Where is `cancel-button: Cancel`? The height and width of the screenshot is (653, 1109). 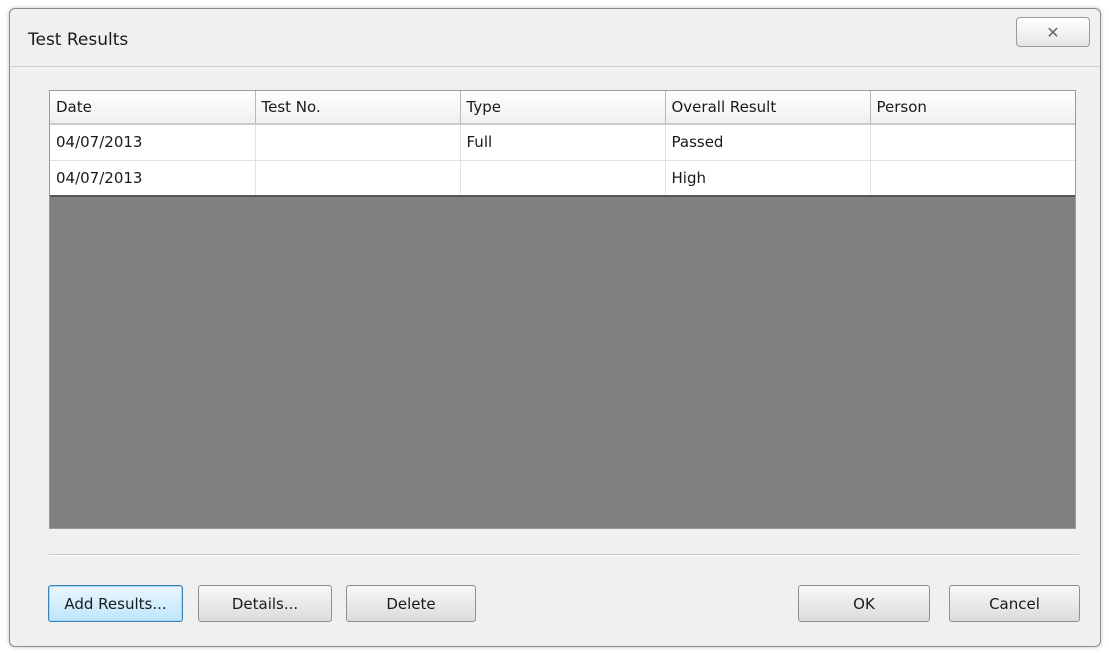 cancel-button: Cancel is located at coordinates (1014, 603).